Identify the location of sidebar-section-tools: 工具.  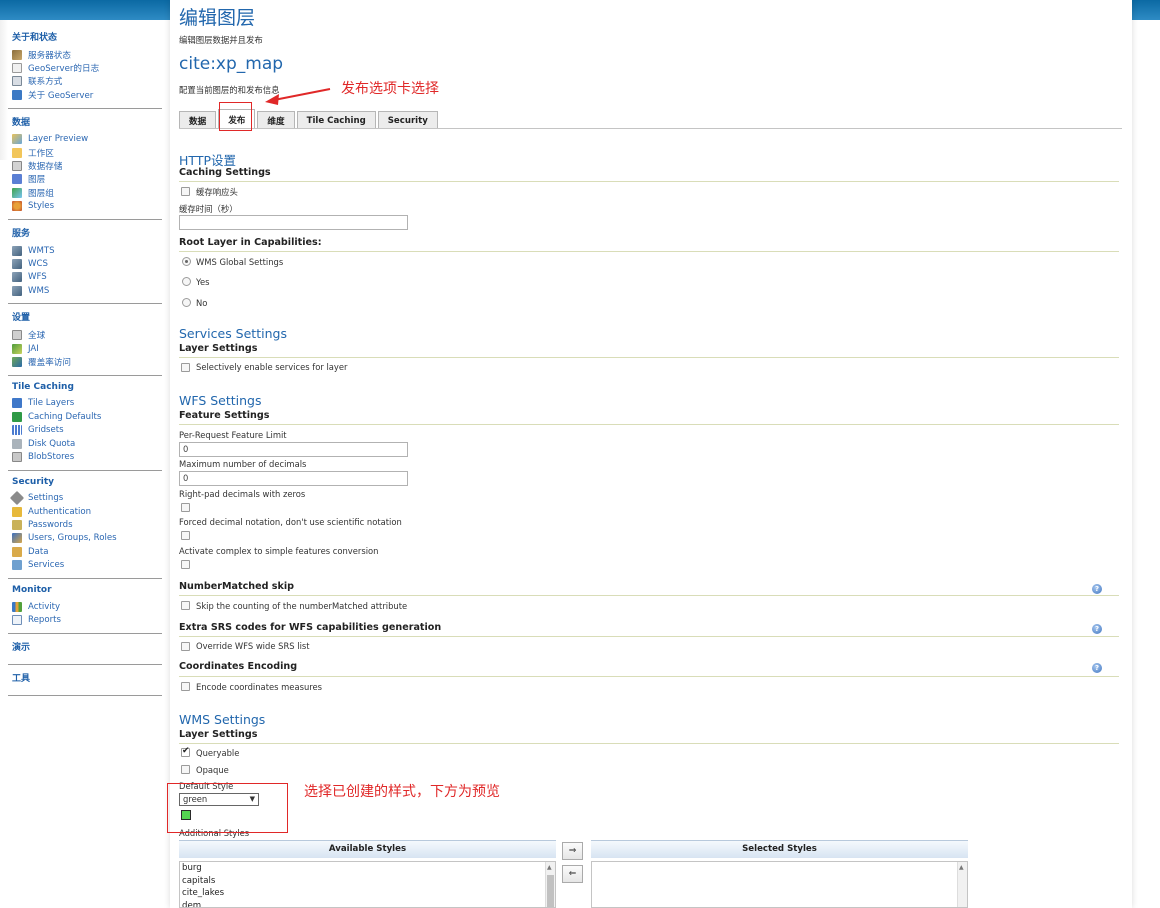
(85, 680).